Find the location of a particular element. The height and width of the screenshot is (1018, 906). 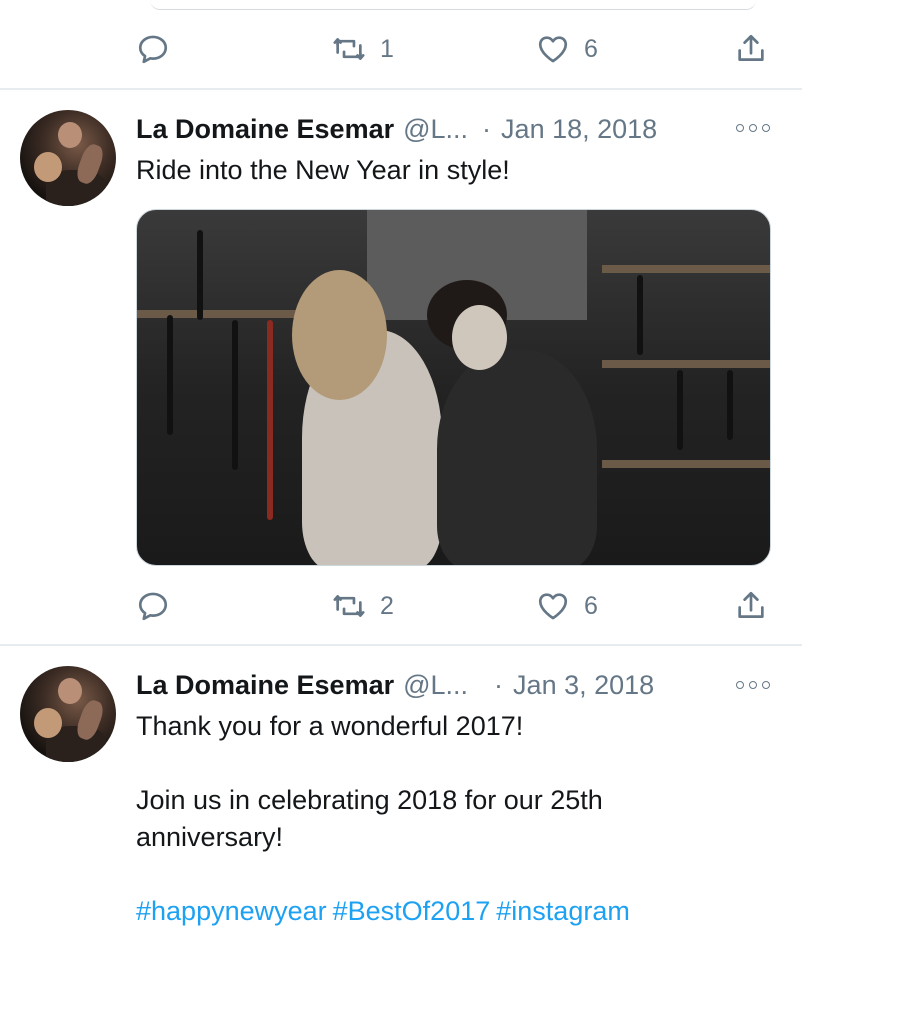

tweet-text-line: Join us in celebrating 2018 for our 25th is located at coordinates (369, 800).